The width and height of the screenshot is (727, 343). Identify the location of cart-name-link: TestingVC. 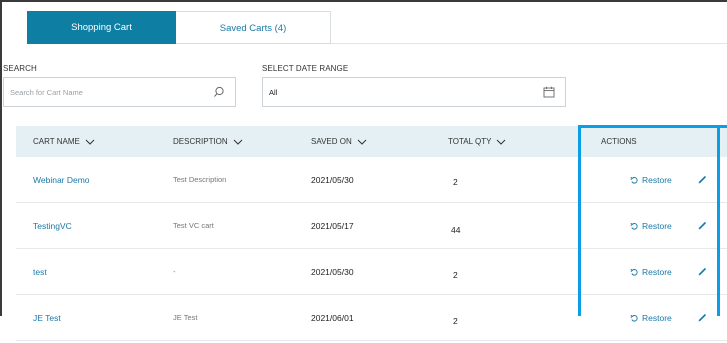
(52, 225).